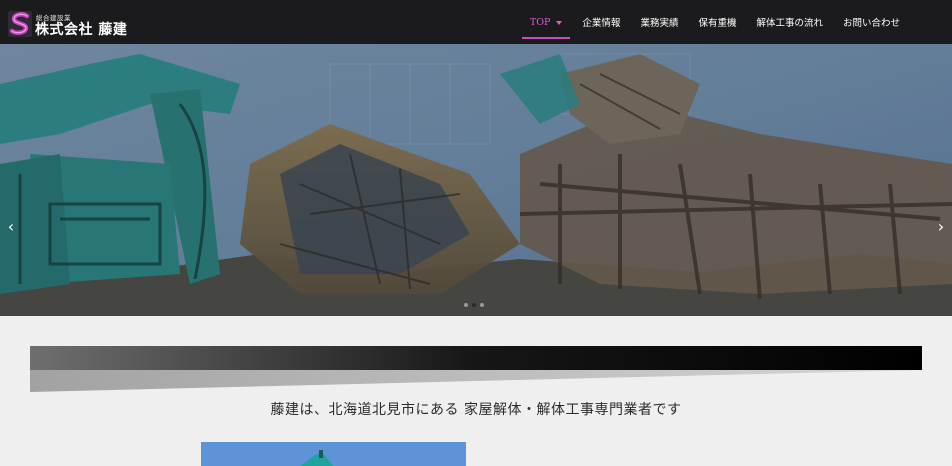 The width and height of the screenshot is (952, 466). I want to click on nav-item-demolition-flow: 解体工事の流れ, so click(789, 22).